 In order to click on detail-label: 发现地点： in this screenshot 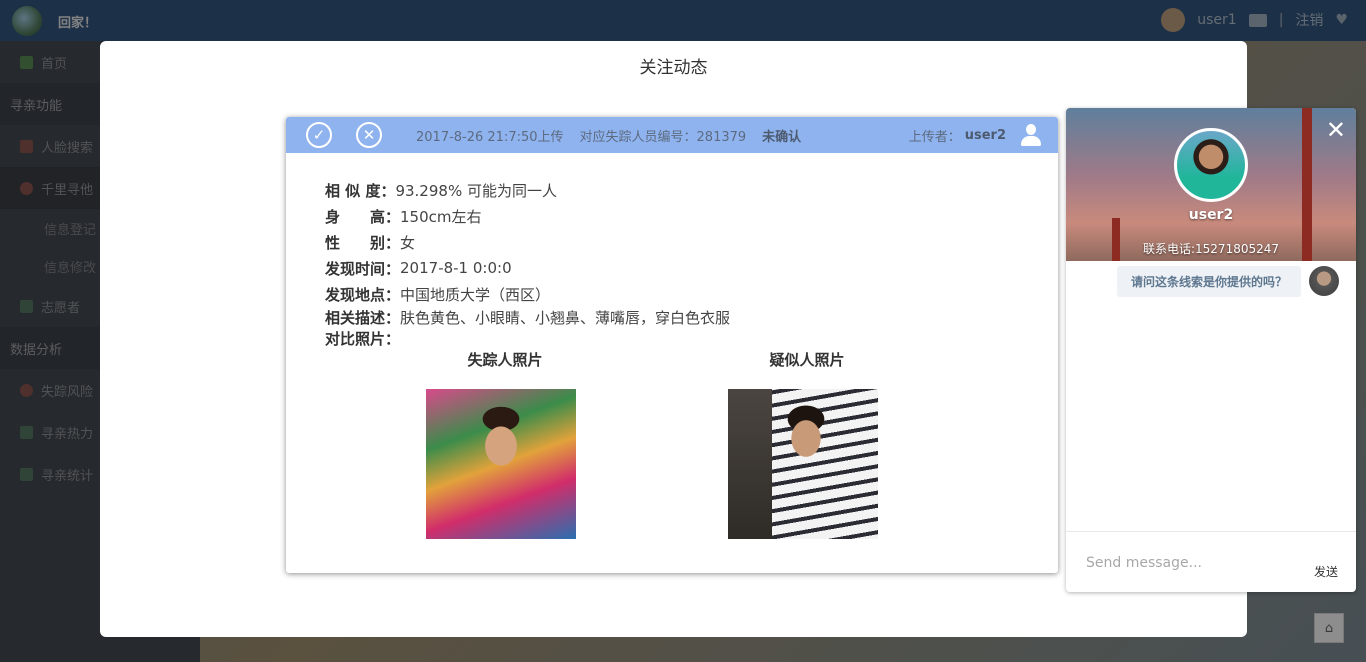, I will do `click(363, 294)`.